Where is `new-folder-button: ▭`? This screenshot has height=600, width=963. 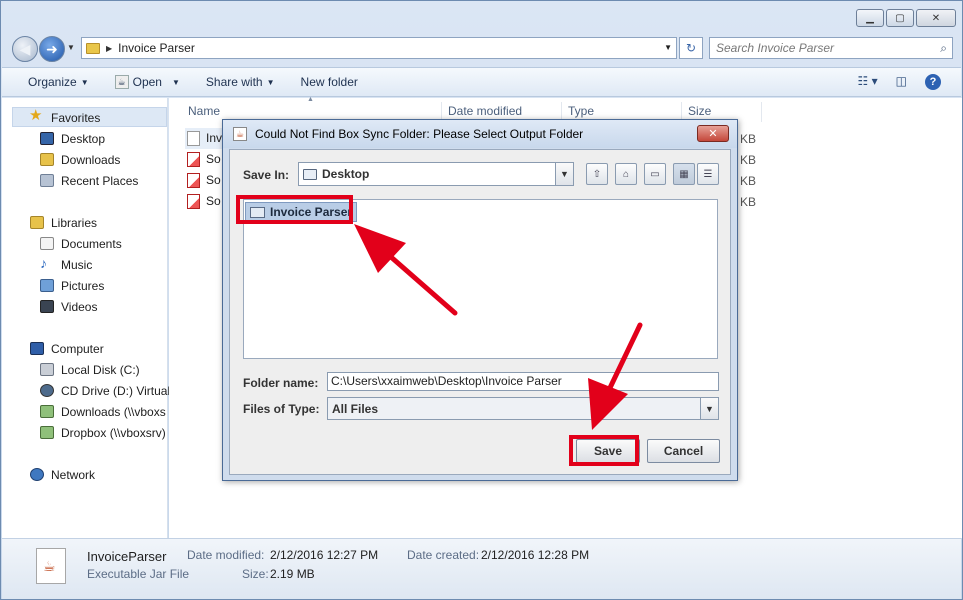
new-folder-button: ▭ is located at coordinates (655, 174).